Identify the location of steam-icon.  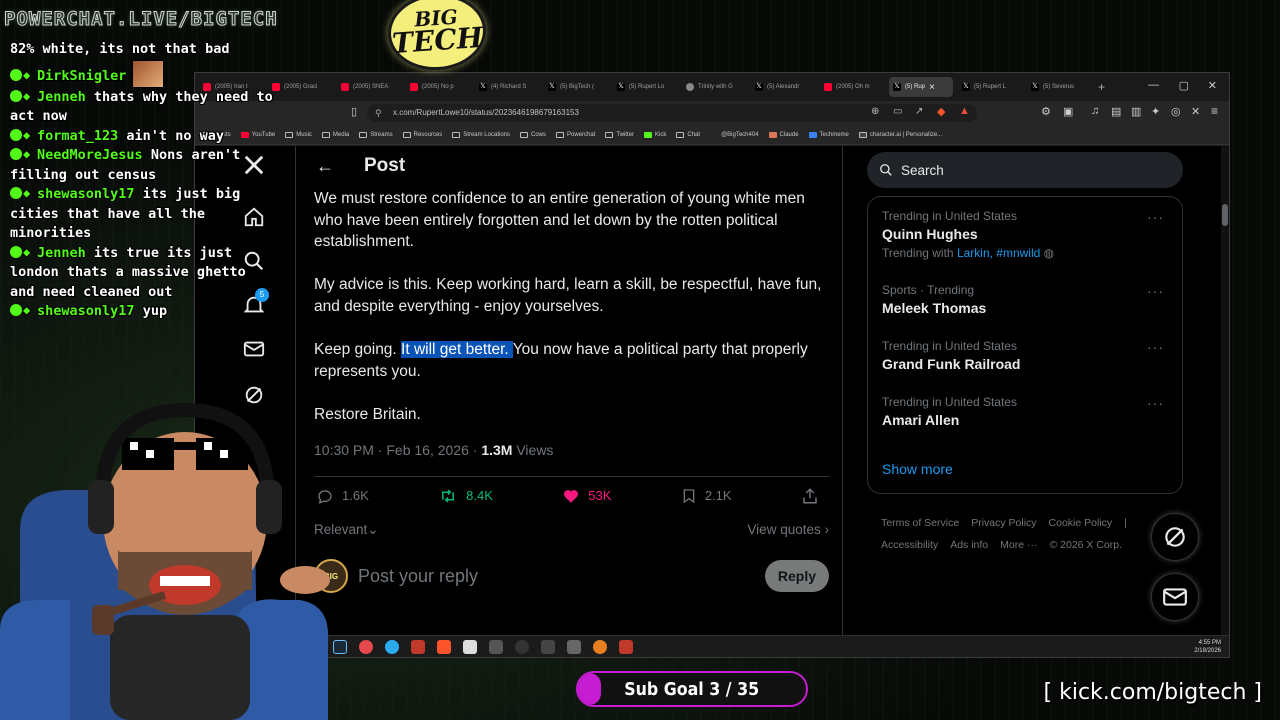
(340, 646).